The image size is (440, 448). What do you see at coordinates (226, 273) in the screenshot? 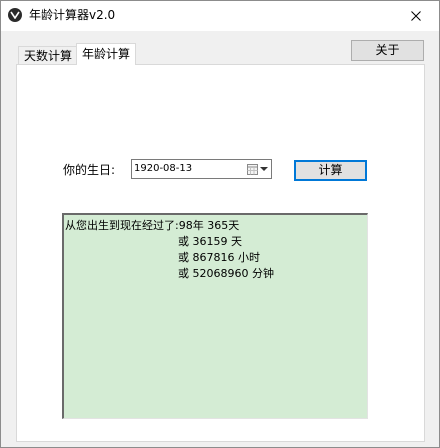
I see `result-line: 或 52068960 分钟` at bounding box center [226, 273].